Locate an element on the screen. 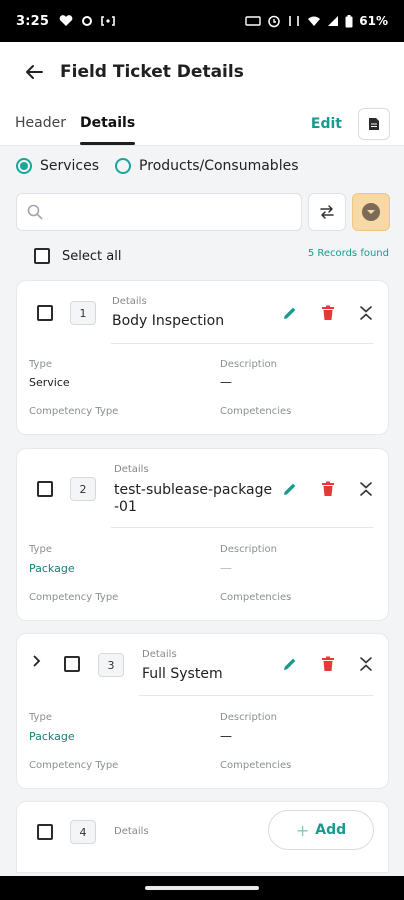 This screenshot has height=900, width=404. back-button is located at coordinates (34, 72).